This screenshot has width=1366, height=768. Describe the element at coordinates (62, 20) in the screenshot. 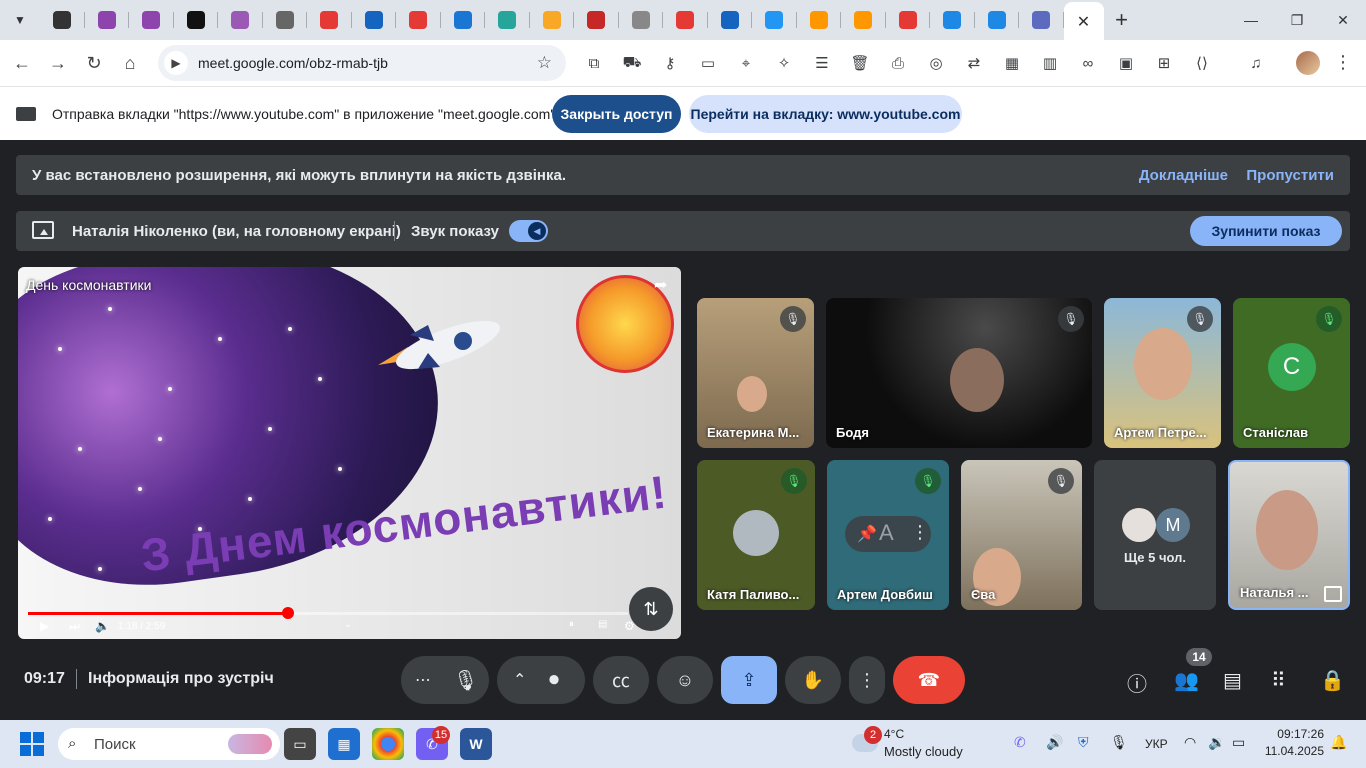

I see `tab-1-favicon-icon` at that location.